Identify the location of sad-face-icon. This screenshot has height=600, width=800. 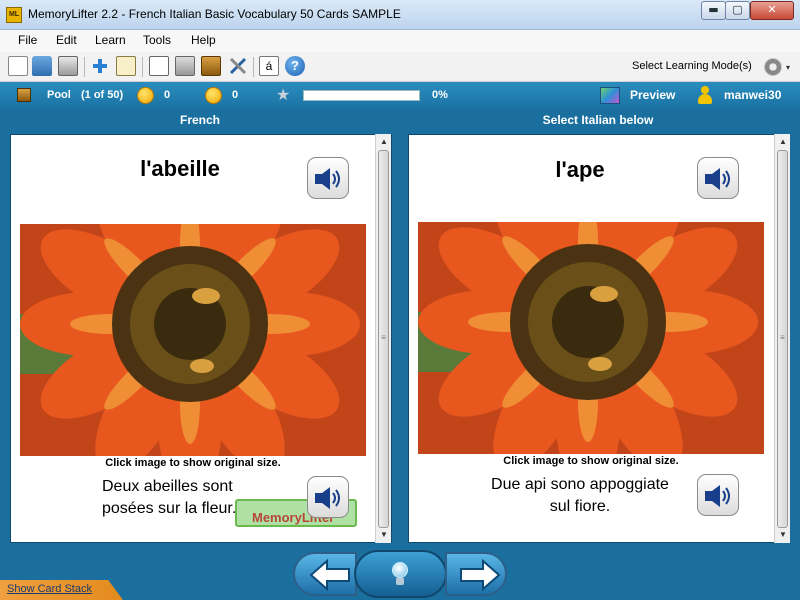
(213, 95).